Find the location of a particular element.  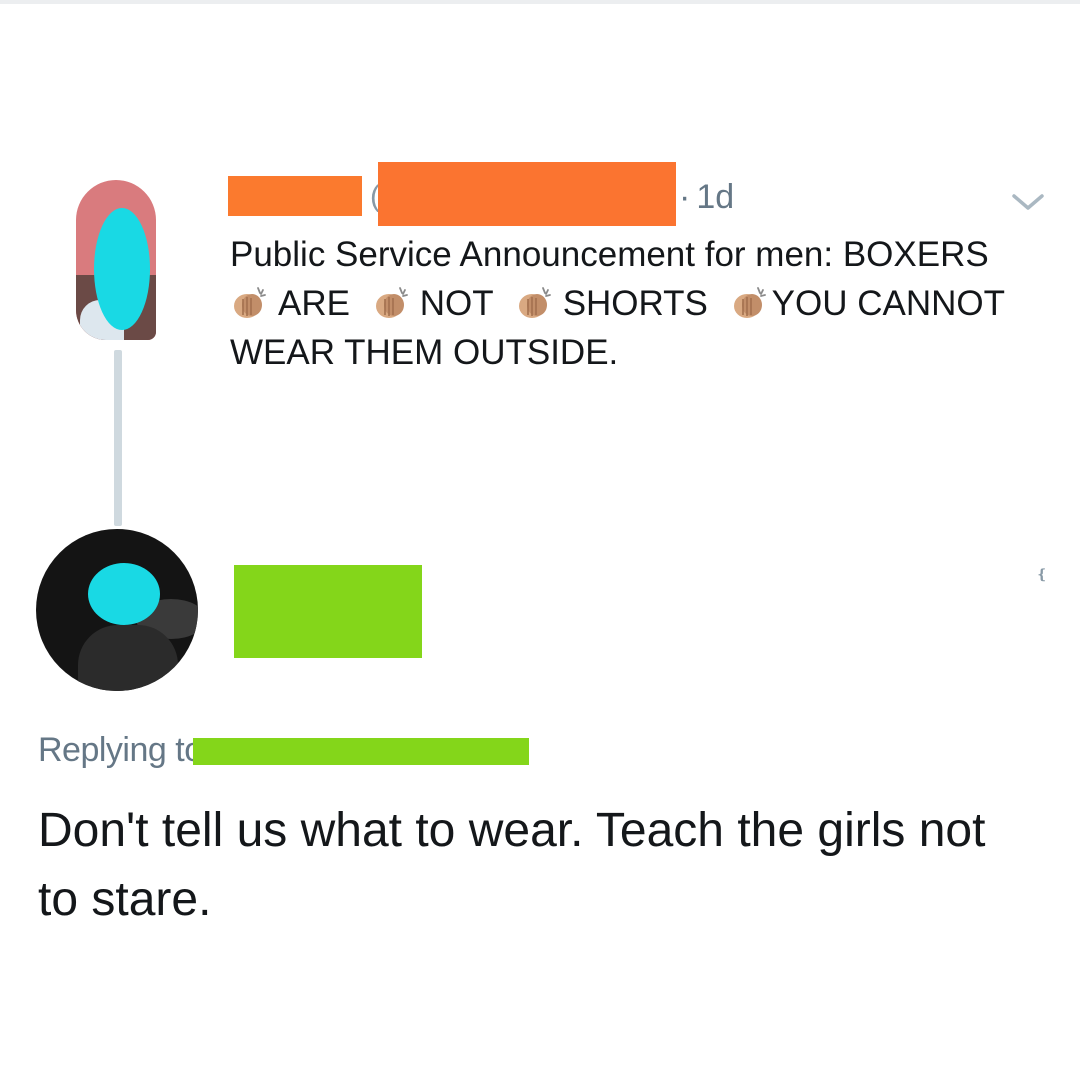

timestamp-value: 1d is located at coordinates (715, 197).